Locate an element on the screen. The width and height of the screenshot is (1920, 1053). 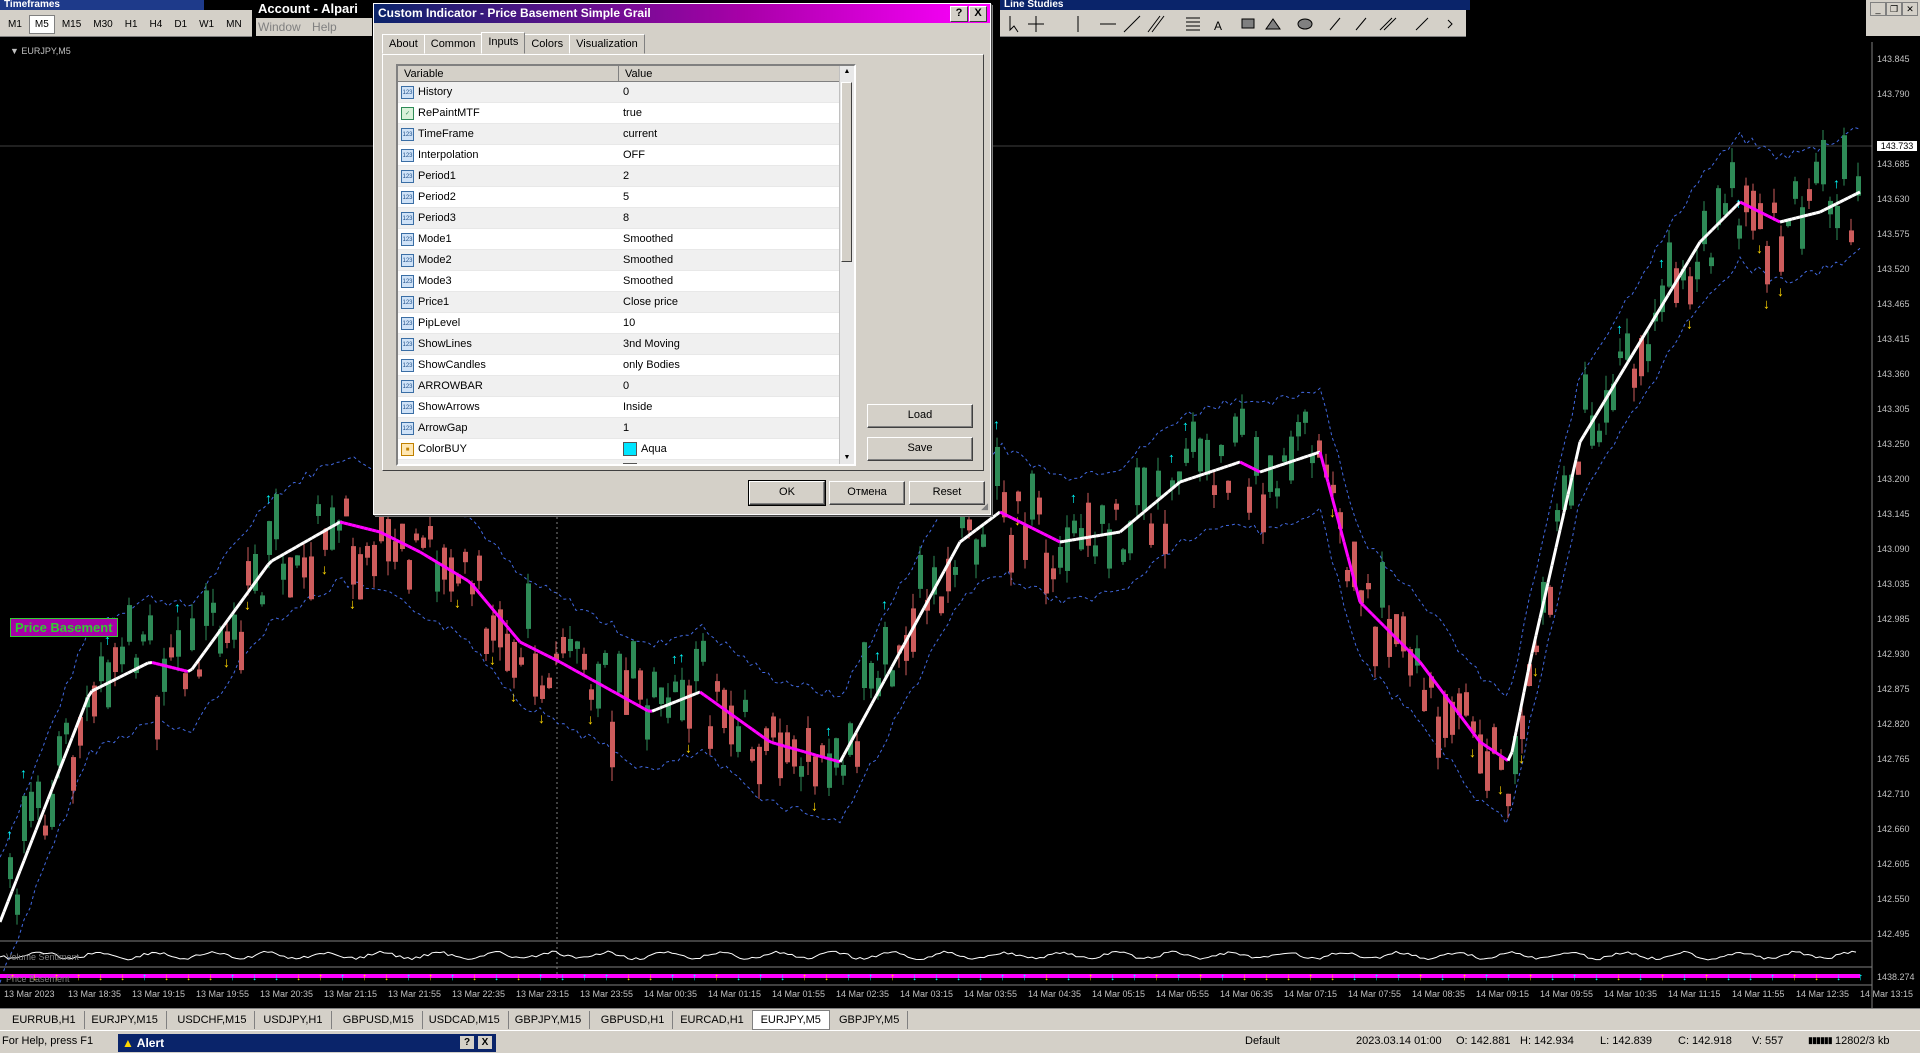
col-variable: Variable is located at coordinates (508, 74).